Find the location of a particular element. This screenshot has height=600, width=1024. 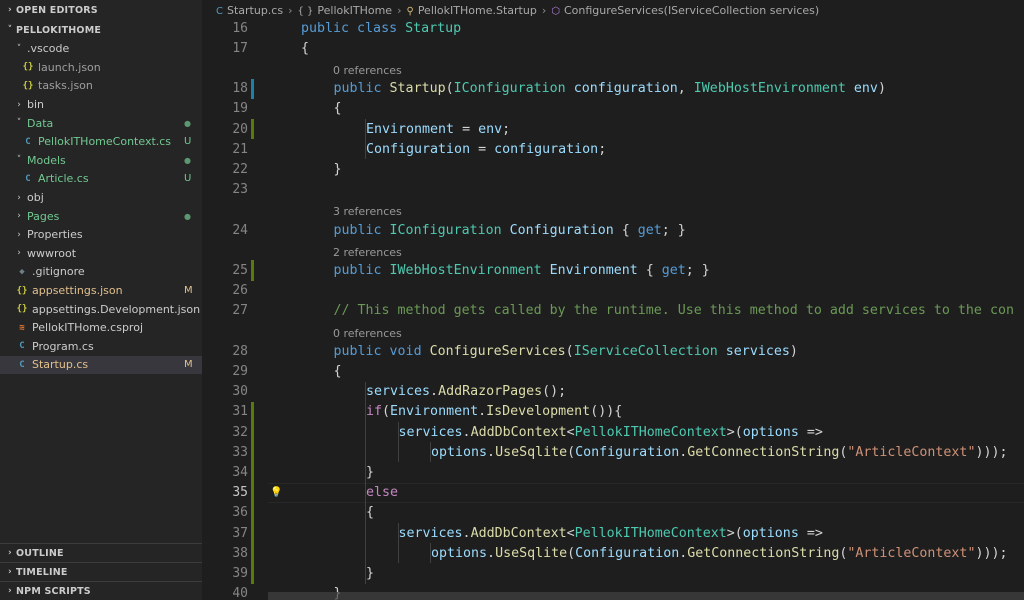

code-token: } is located at coordinates (370, 573).